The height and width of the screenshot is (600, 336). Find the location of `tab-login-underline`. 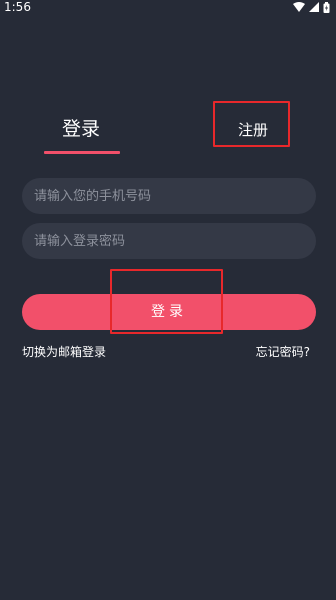

tab-login-underline is located at coordinates (82, 152).